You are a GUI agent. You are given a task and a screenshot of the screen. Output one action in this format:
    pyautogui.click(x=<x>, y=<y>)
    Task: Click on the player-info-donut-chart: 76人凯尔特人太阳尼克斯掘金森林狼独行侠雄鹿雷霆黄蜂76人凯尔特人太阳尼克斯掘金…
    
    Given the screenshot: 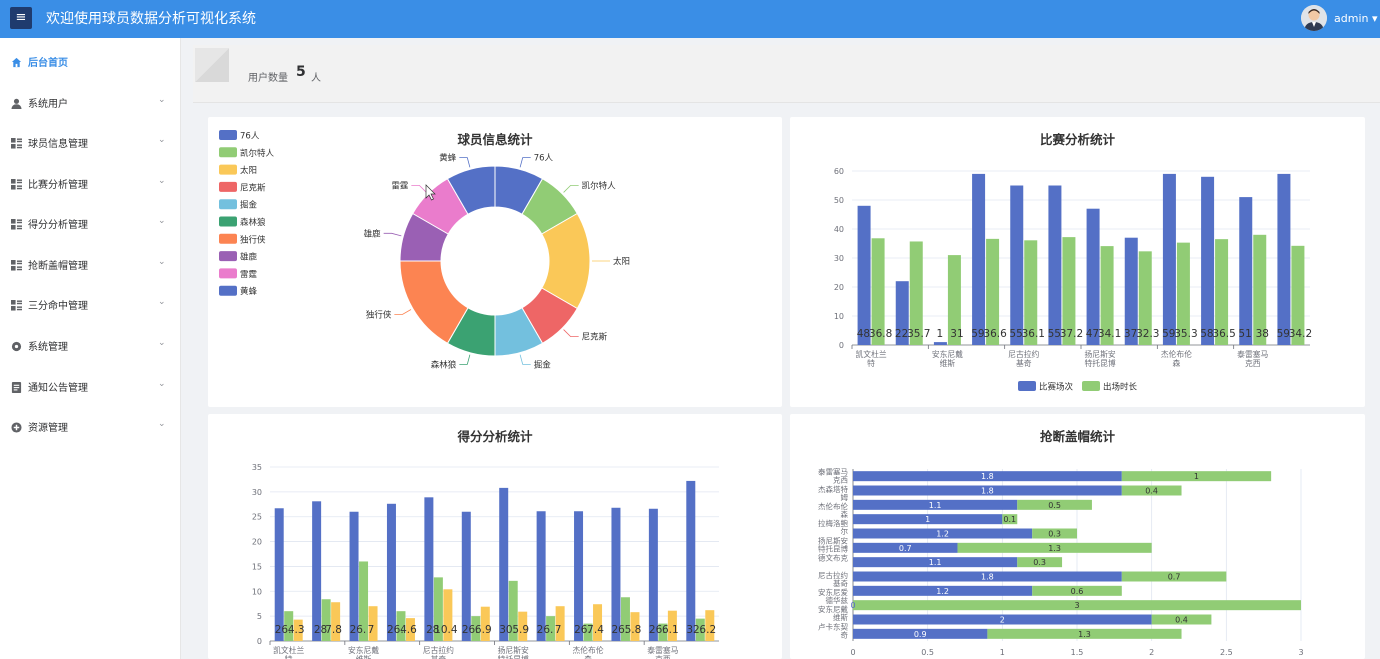 What is the action you would take?
    pyautogui.click(x=424, y=250)
    